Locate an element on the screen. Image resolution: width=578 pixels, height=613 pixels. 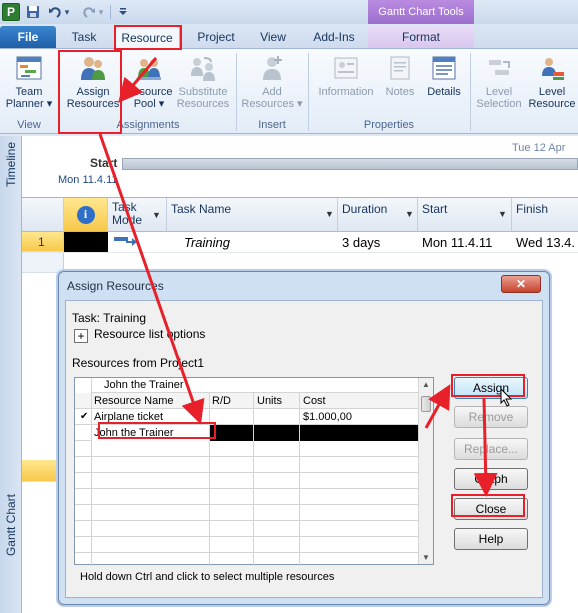
indicators-header: i is located at coordinates (86, 215).